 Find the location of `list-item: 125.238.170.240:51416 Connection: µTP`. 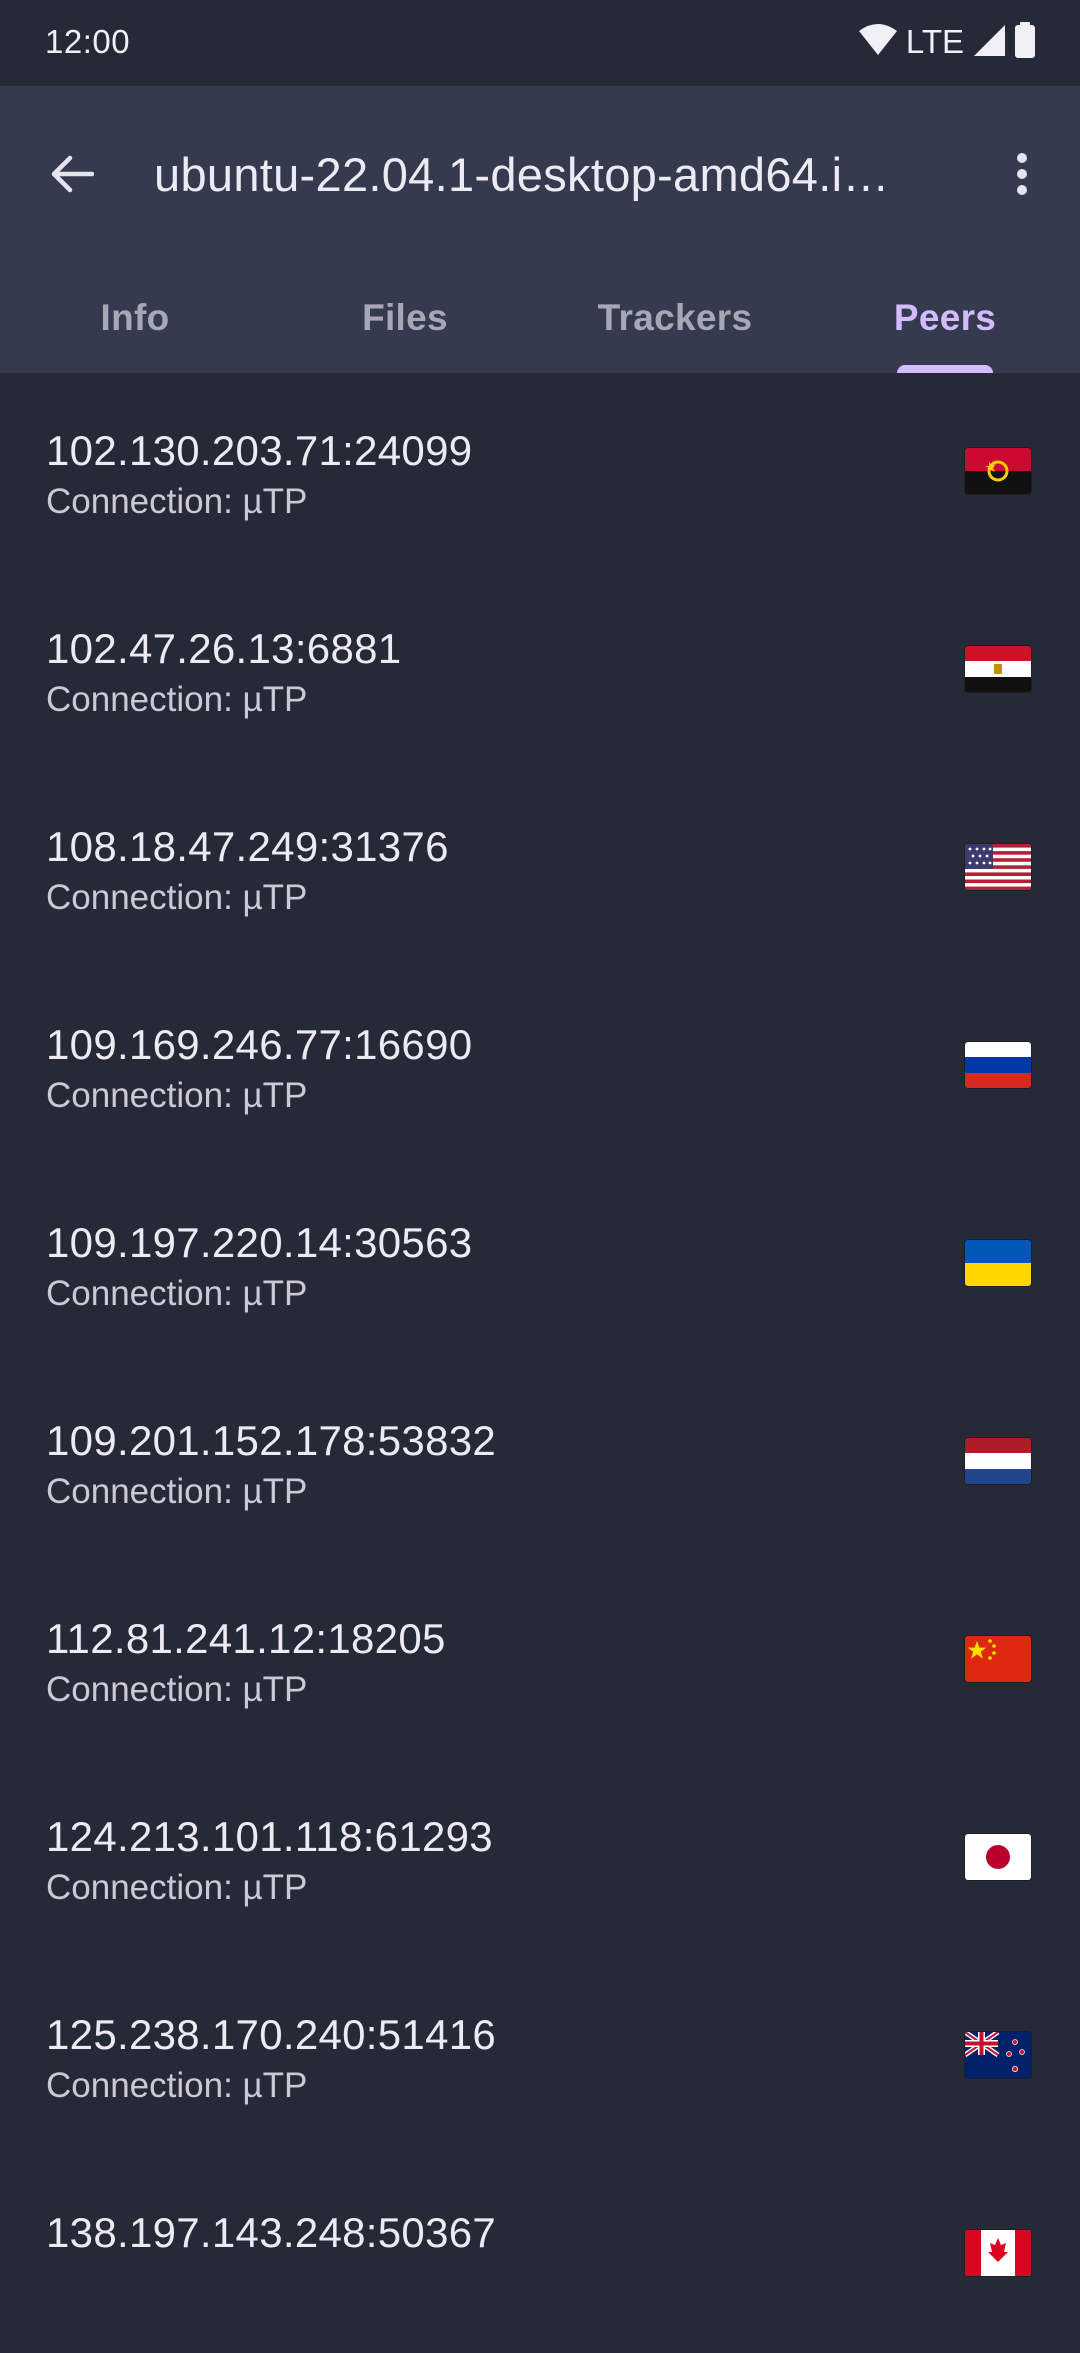

list-item: 125.238.170.240:51416 Connection: µTP is located at coordinates (540, 2056).